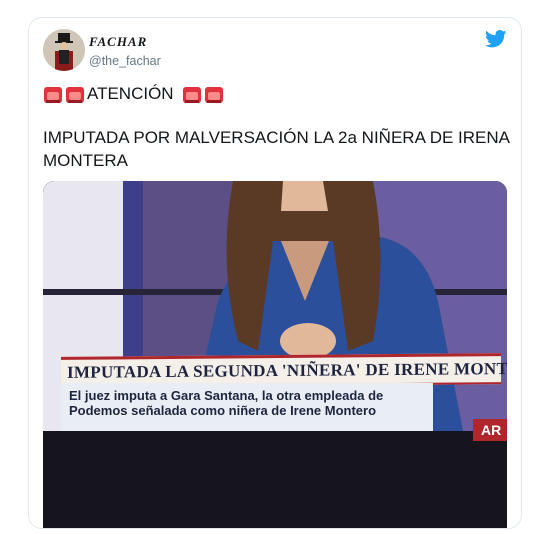 This screenshot has width=538, height=534. What do you see at coordinates (118, 42) in the screenshot?
I see `display-name: FACHAR` at bounding box center [118, 42].